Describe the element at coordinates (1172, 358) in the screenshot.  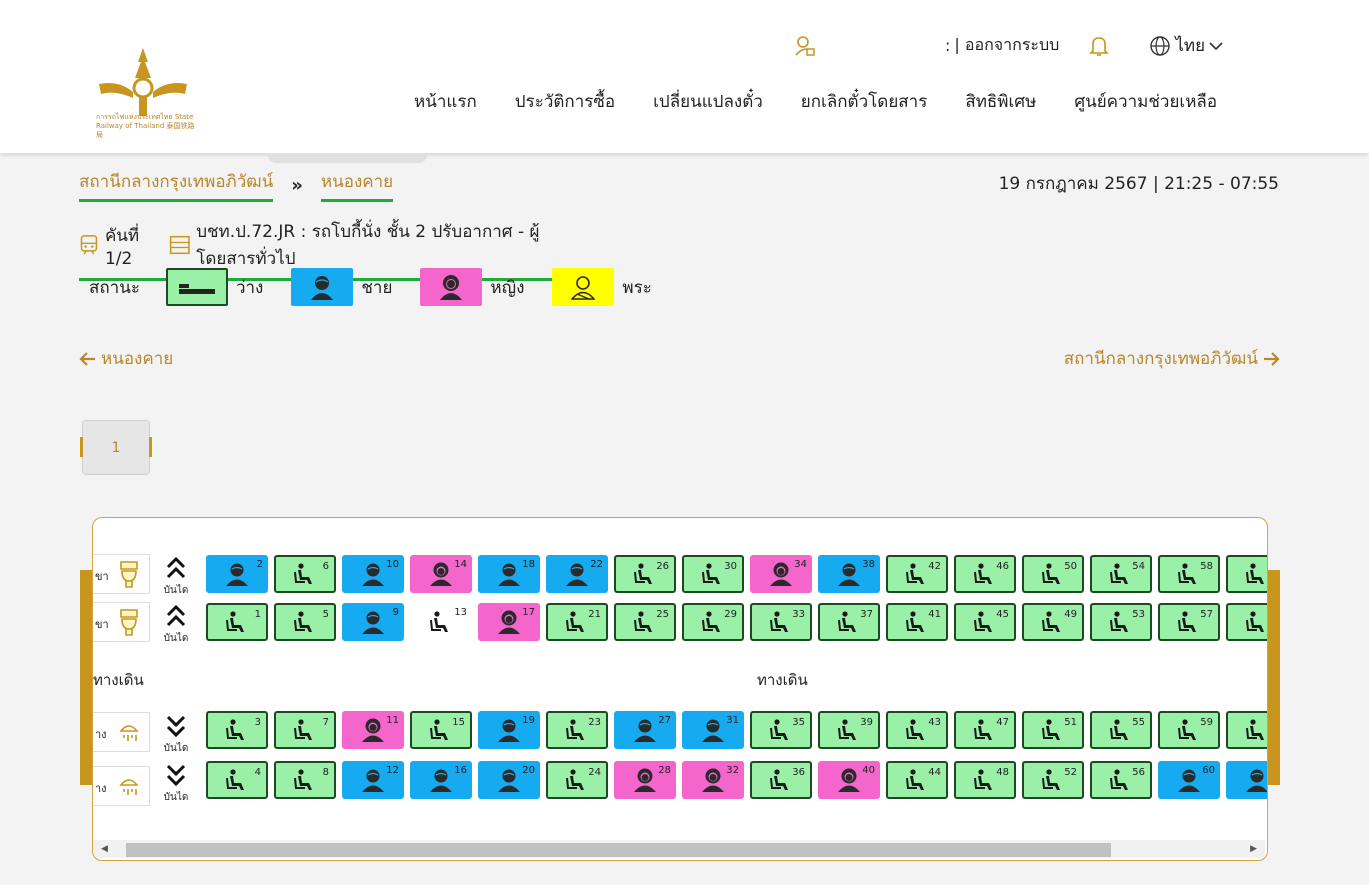
I see `direction-right-link: สถานีกลางกรุงเทพอภิวัฒน์` at that location.